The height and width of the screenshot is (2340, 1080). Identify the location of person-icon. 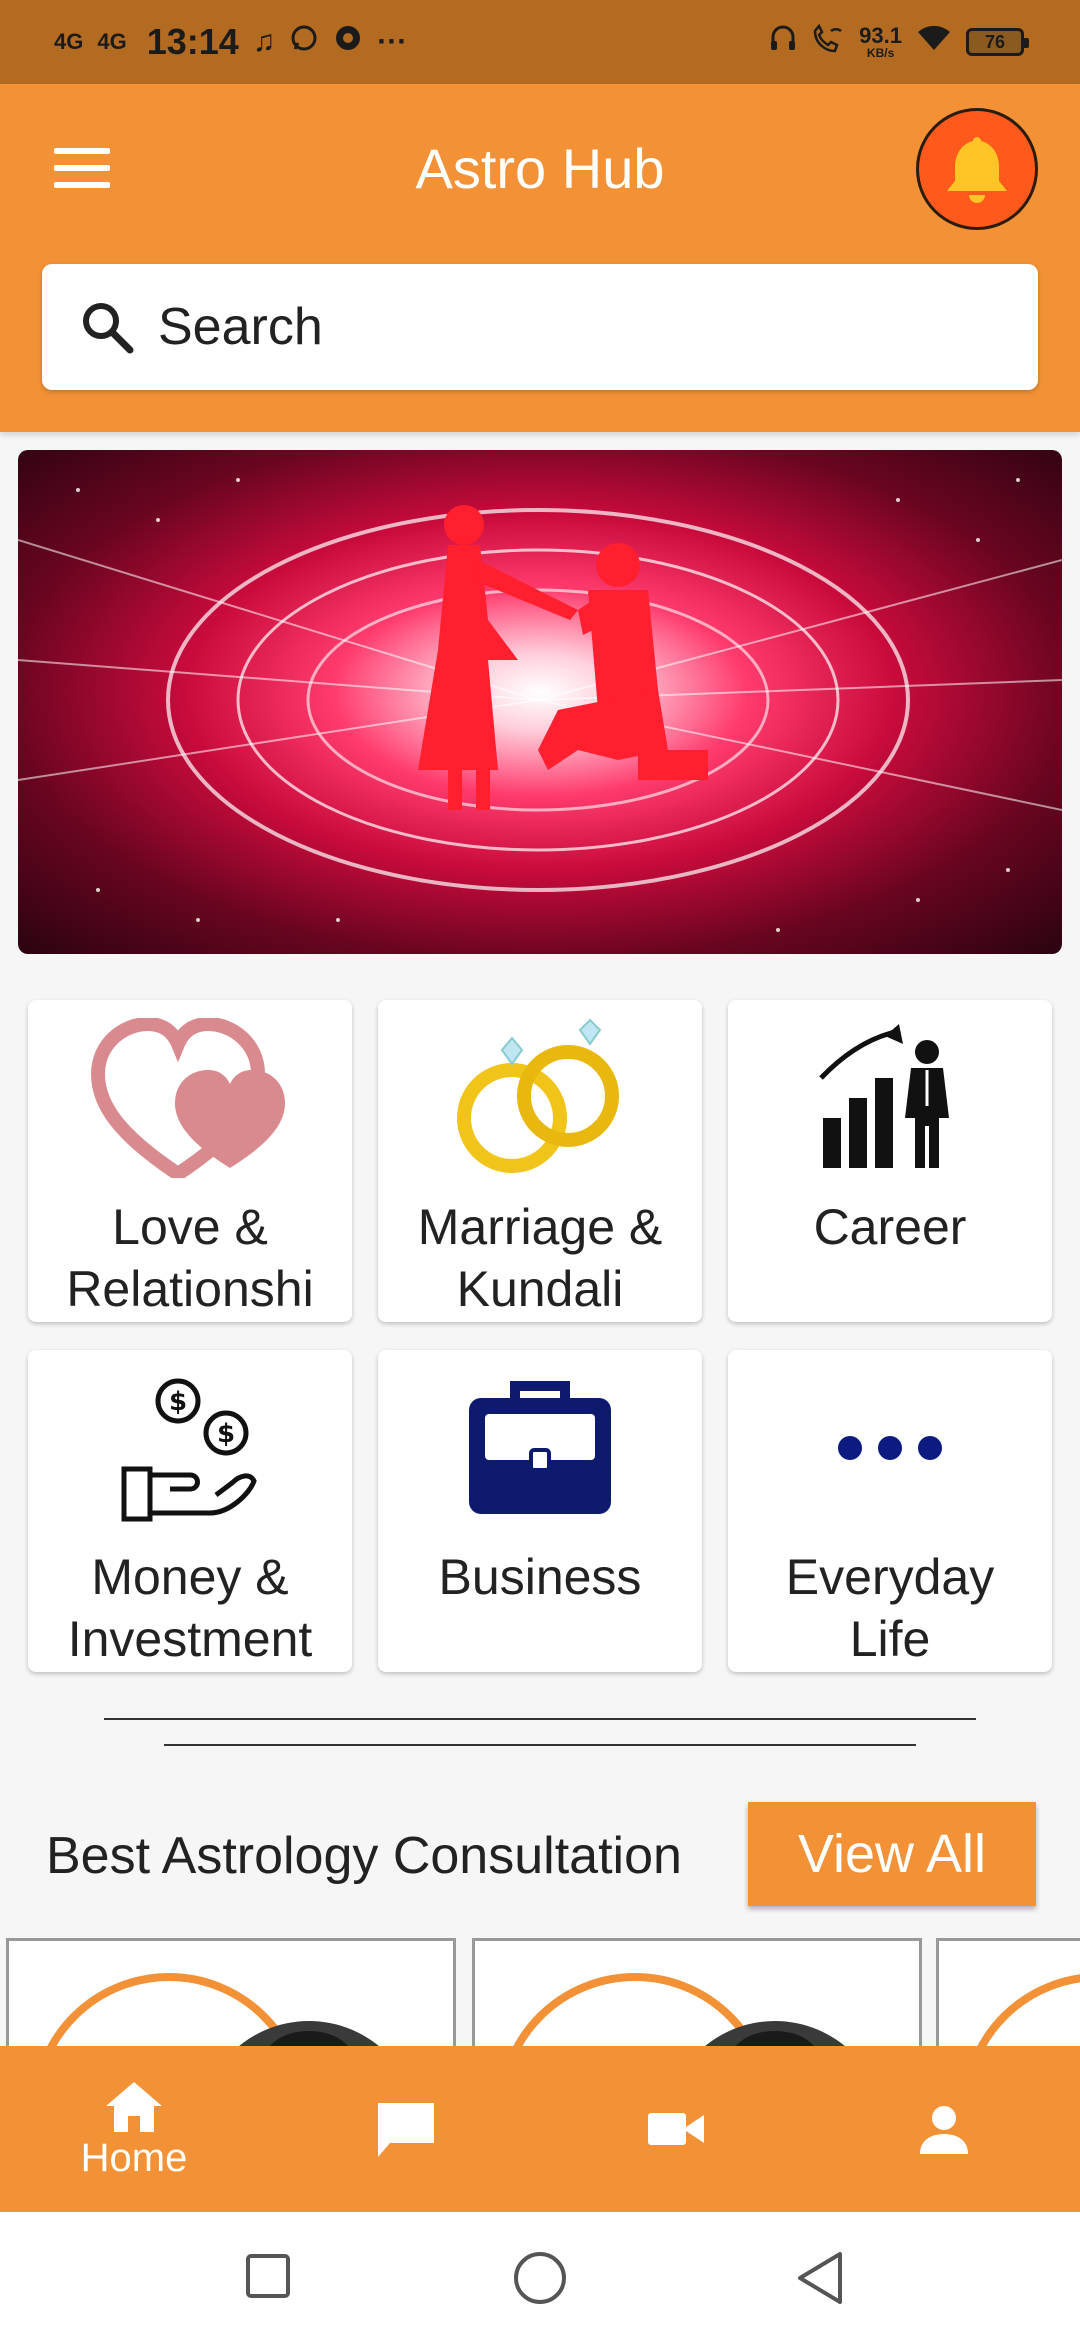
(944, 2130).